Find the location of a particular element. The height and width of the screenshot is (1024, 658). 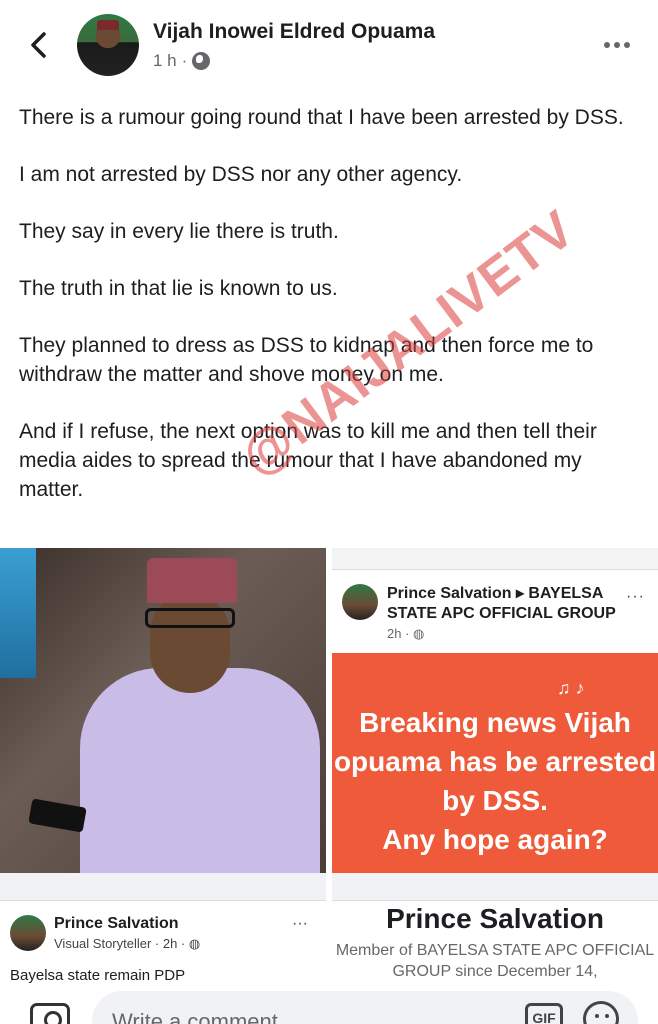

gif-button: GIF is located at coordinates (544, 1013).